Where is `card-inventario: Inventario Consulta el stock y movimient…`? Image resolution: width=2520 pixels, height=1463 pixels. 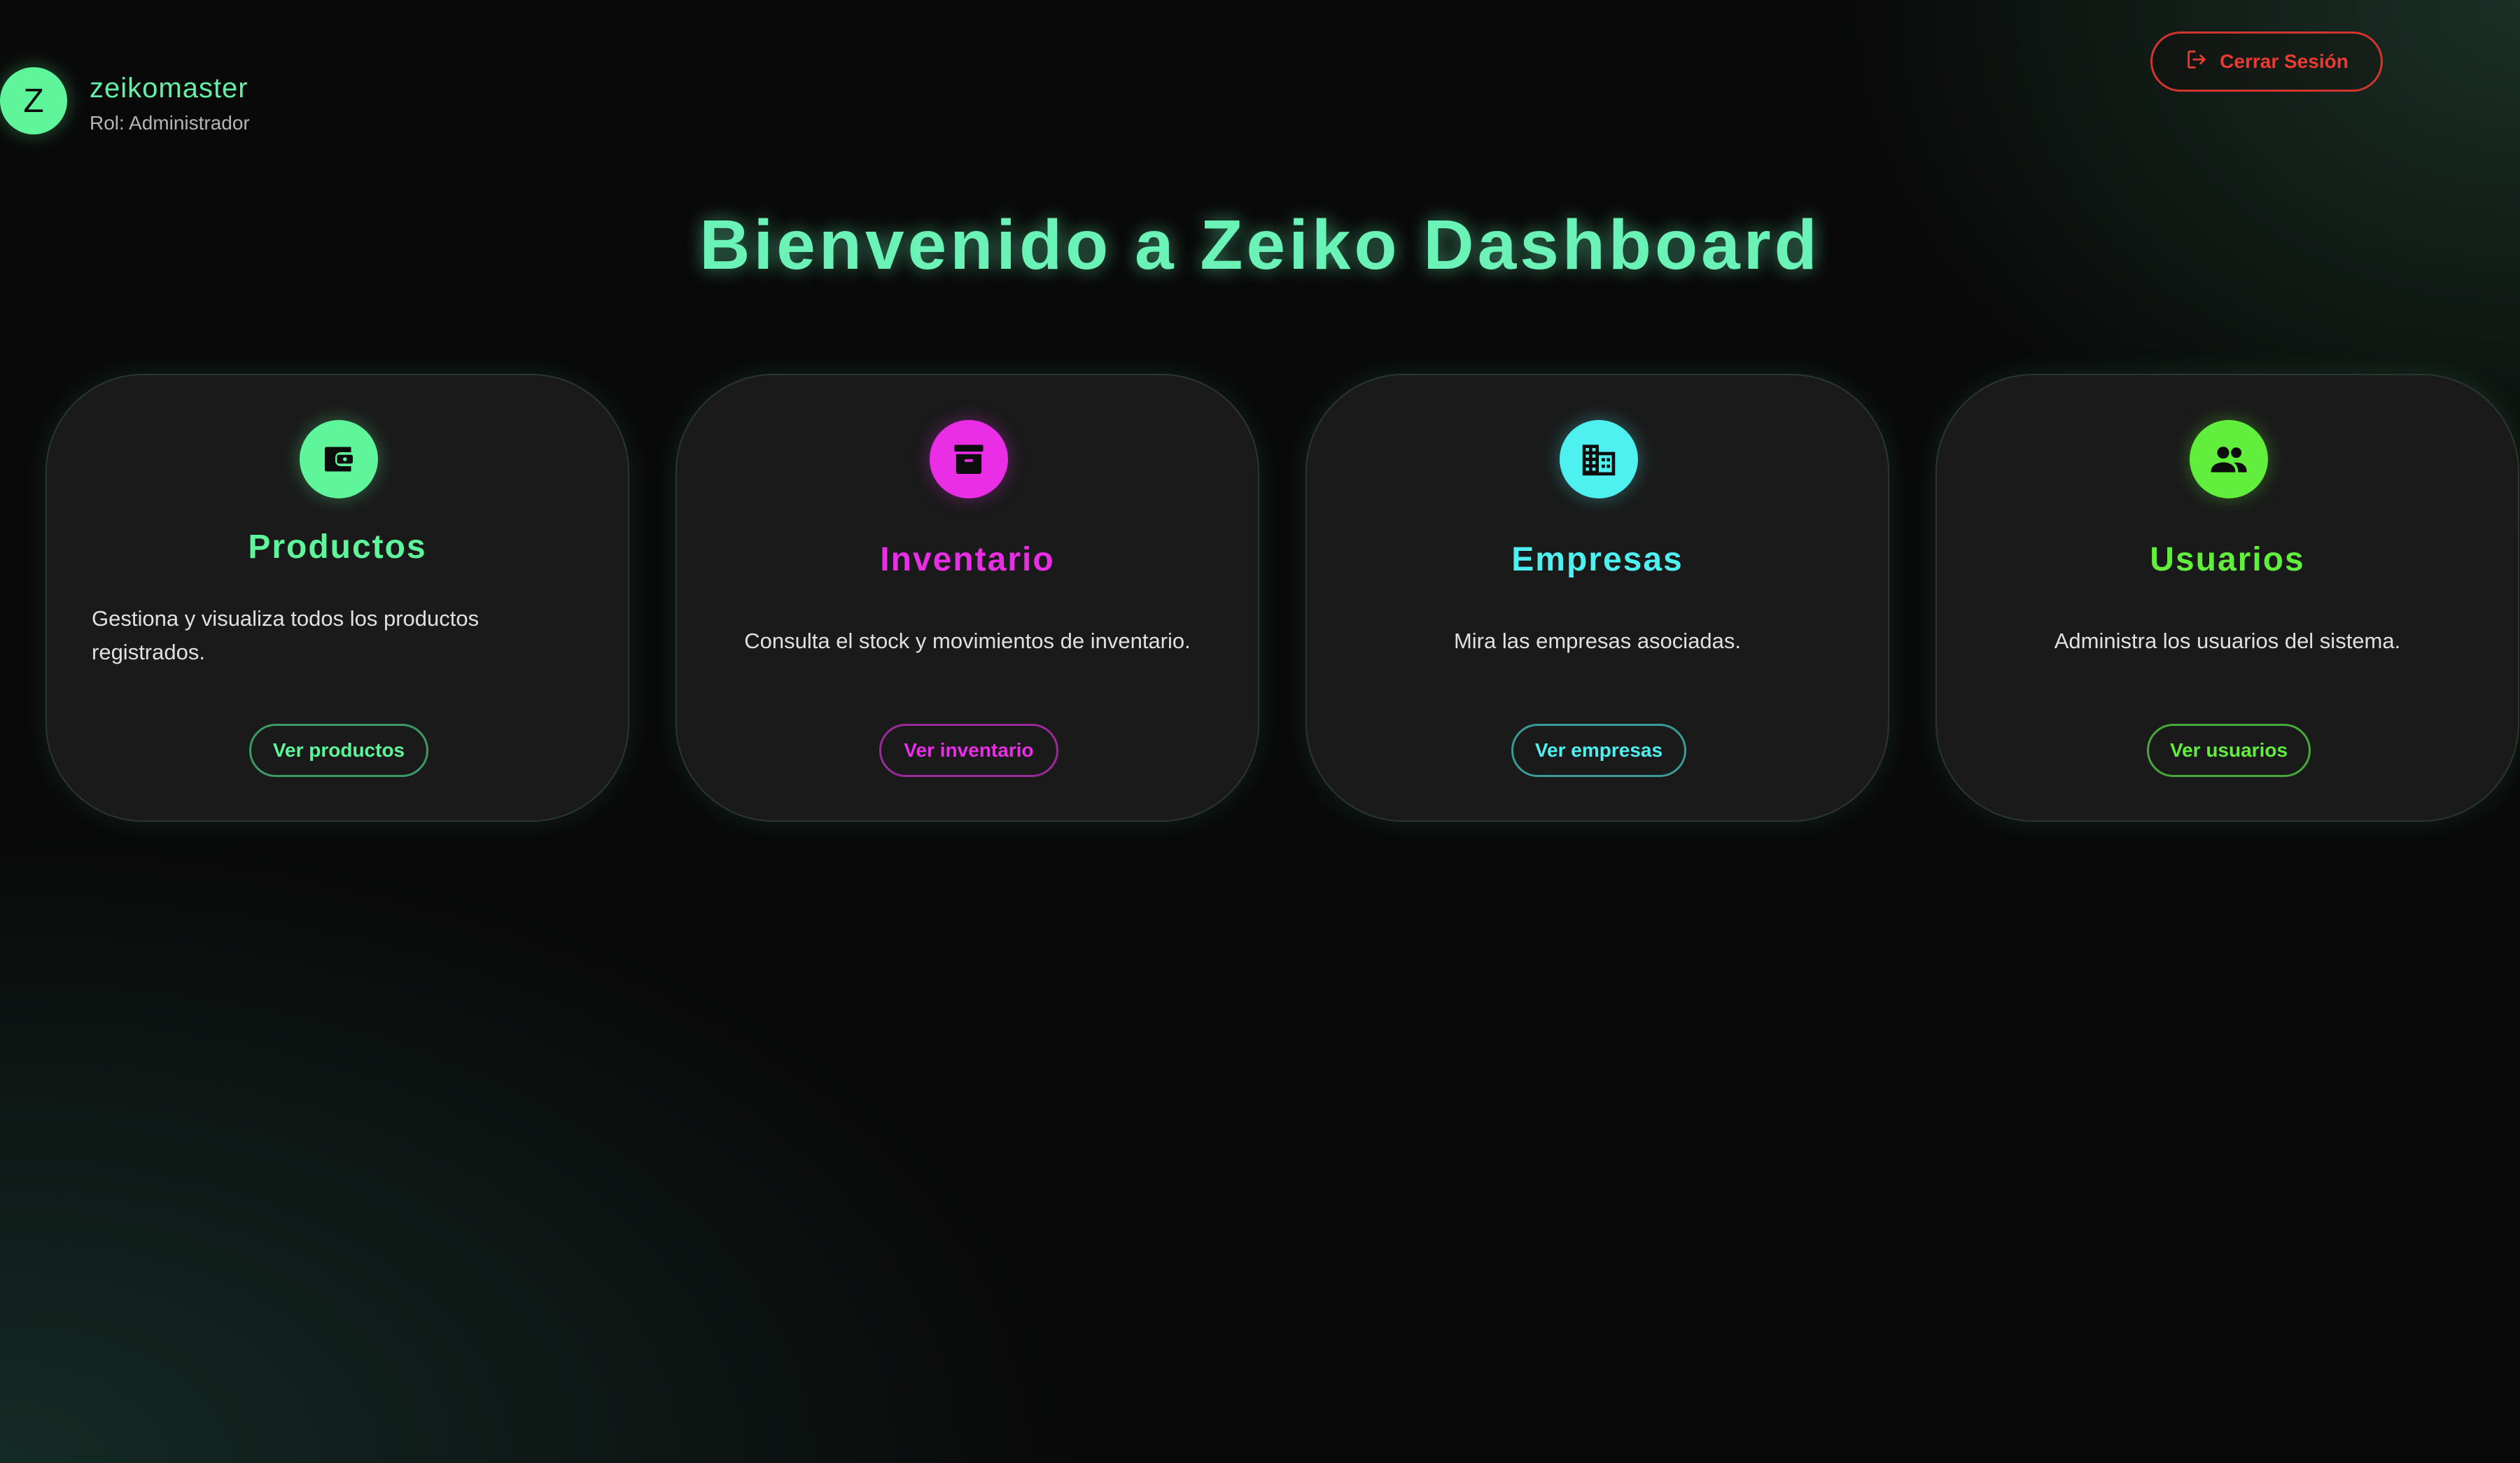
card-inventario: Inventario Consulta el stock y movimient… is located at coordinates (967, 598).